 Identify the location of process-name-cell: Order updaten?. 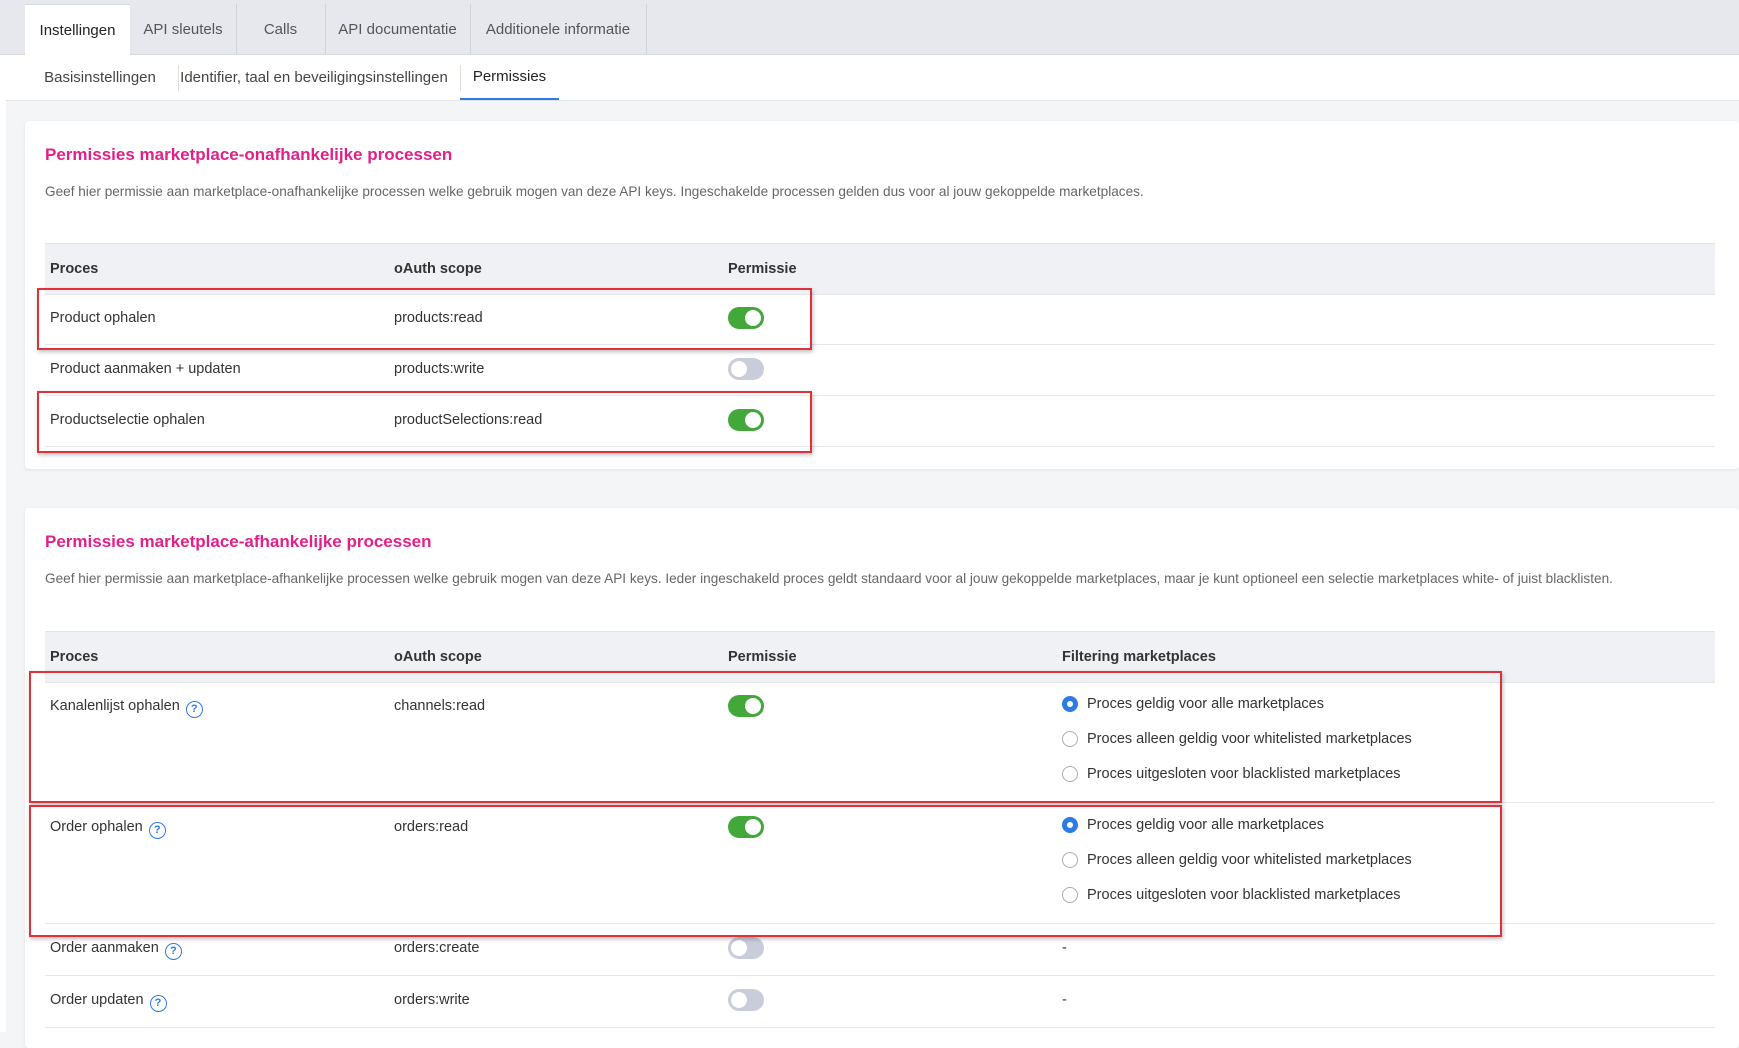
(108, 1002).